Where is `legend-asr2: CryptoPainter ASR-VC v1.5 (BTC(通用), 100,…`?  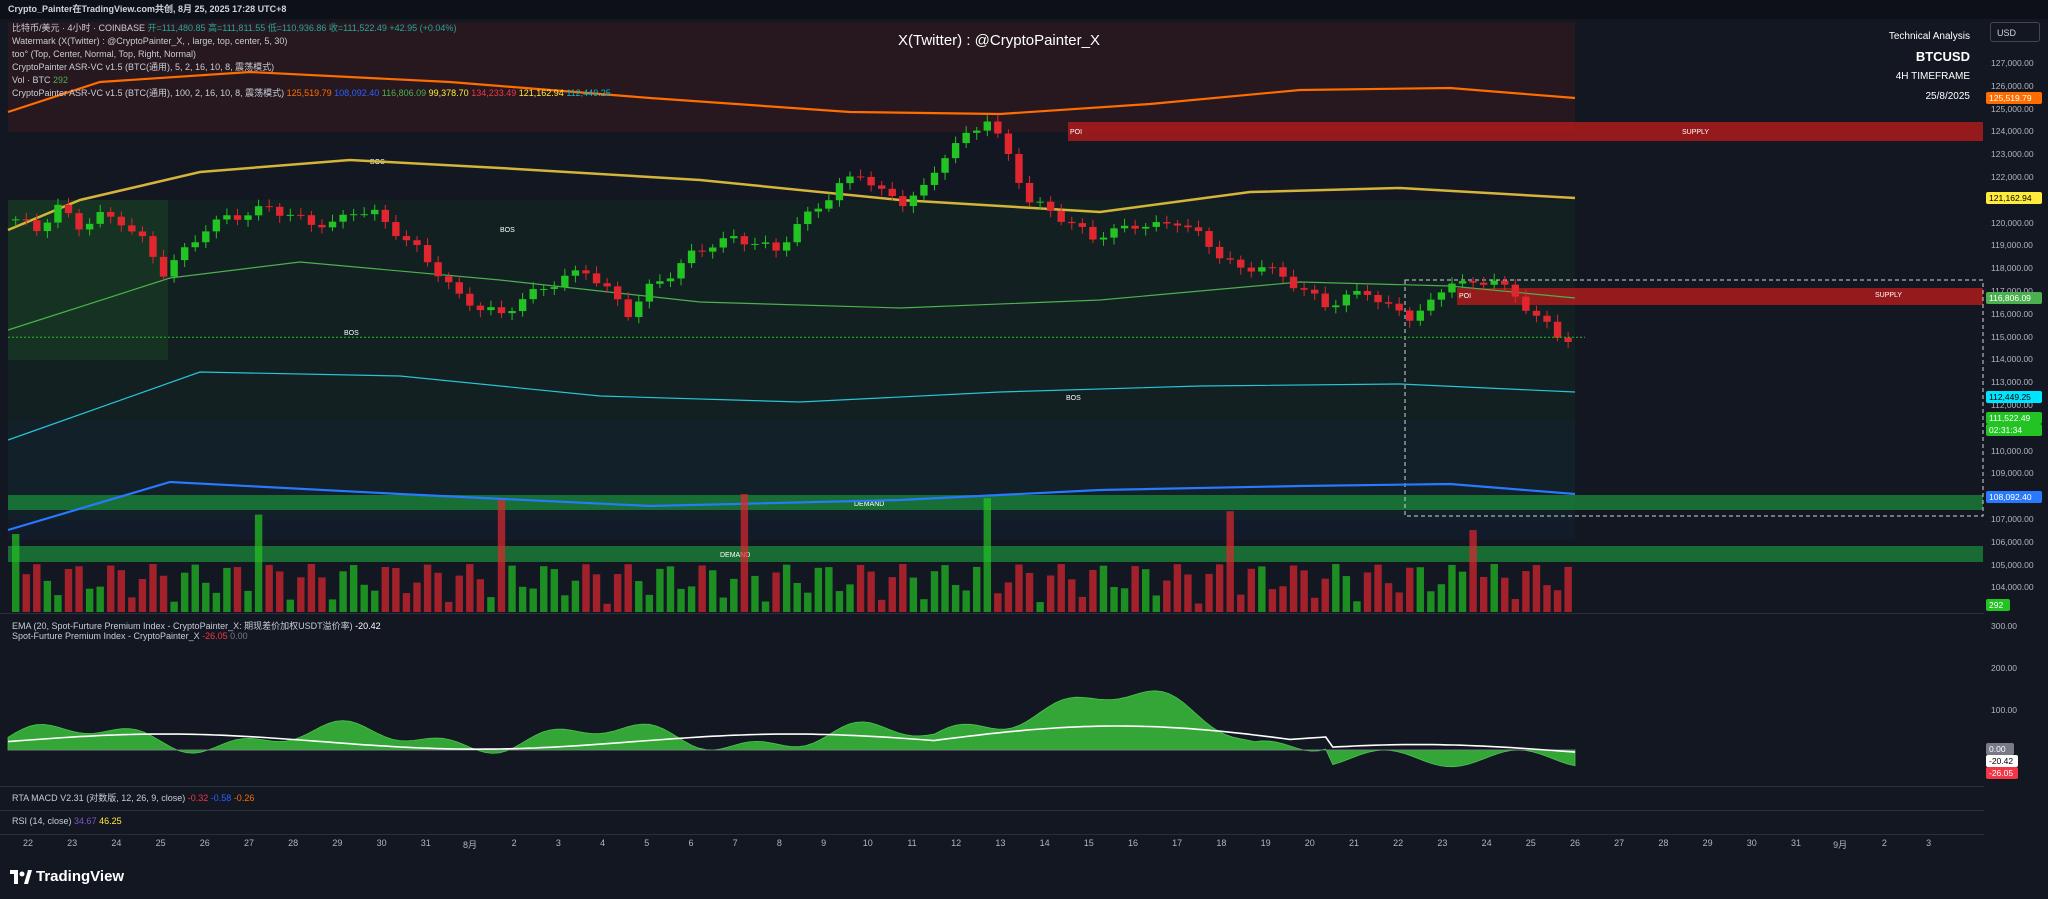 legend-asr2: CryptoPainter ASR-VC v1.5 (BTC(通用), 100,… is located at coordinates (148, 93).